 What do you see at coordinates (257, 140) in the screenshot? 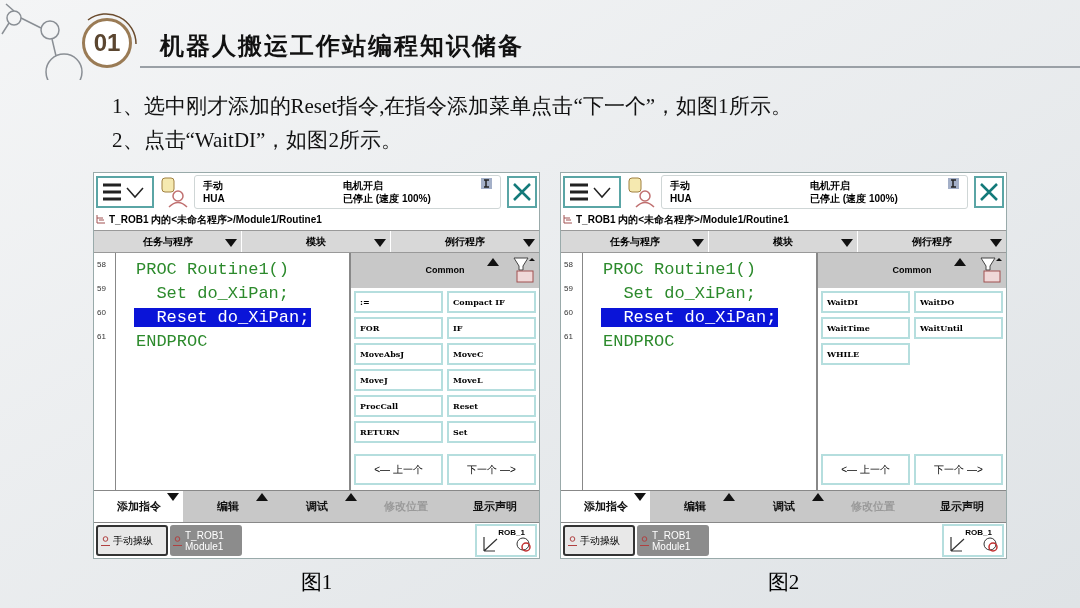
I see `instruction-text: 2、点击“WaitDI”，如图2所示。` at bounding box center [257, 140].